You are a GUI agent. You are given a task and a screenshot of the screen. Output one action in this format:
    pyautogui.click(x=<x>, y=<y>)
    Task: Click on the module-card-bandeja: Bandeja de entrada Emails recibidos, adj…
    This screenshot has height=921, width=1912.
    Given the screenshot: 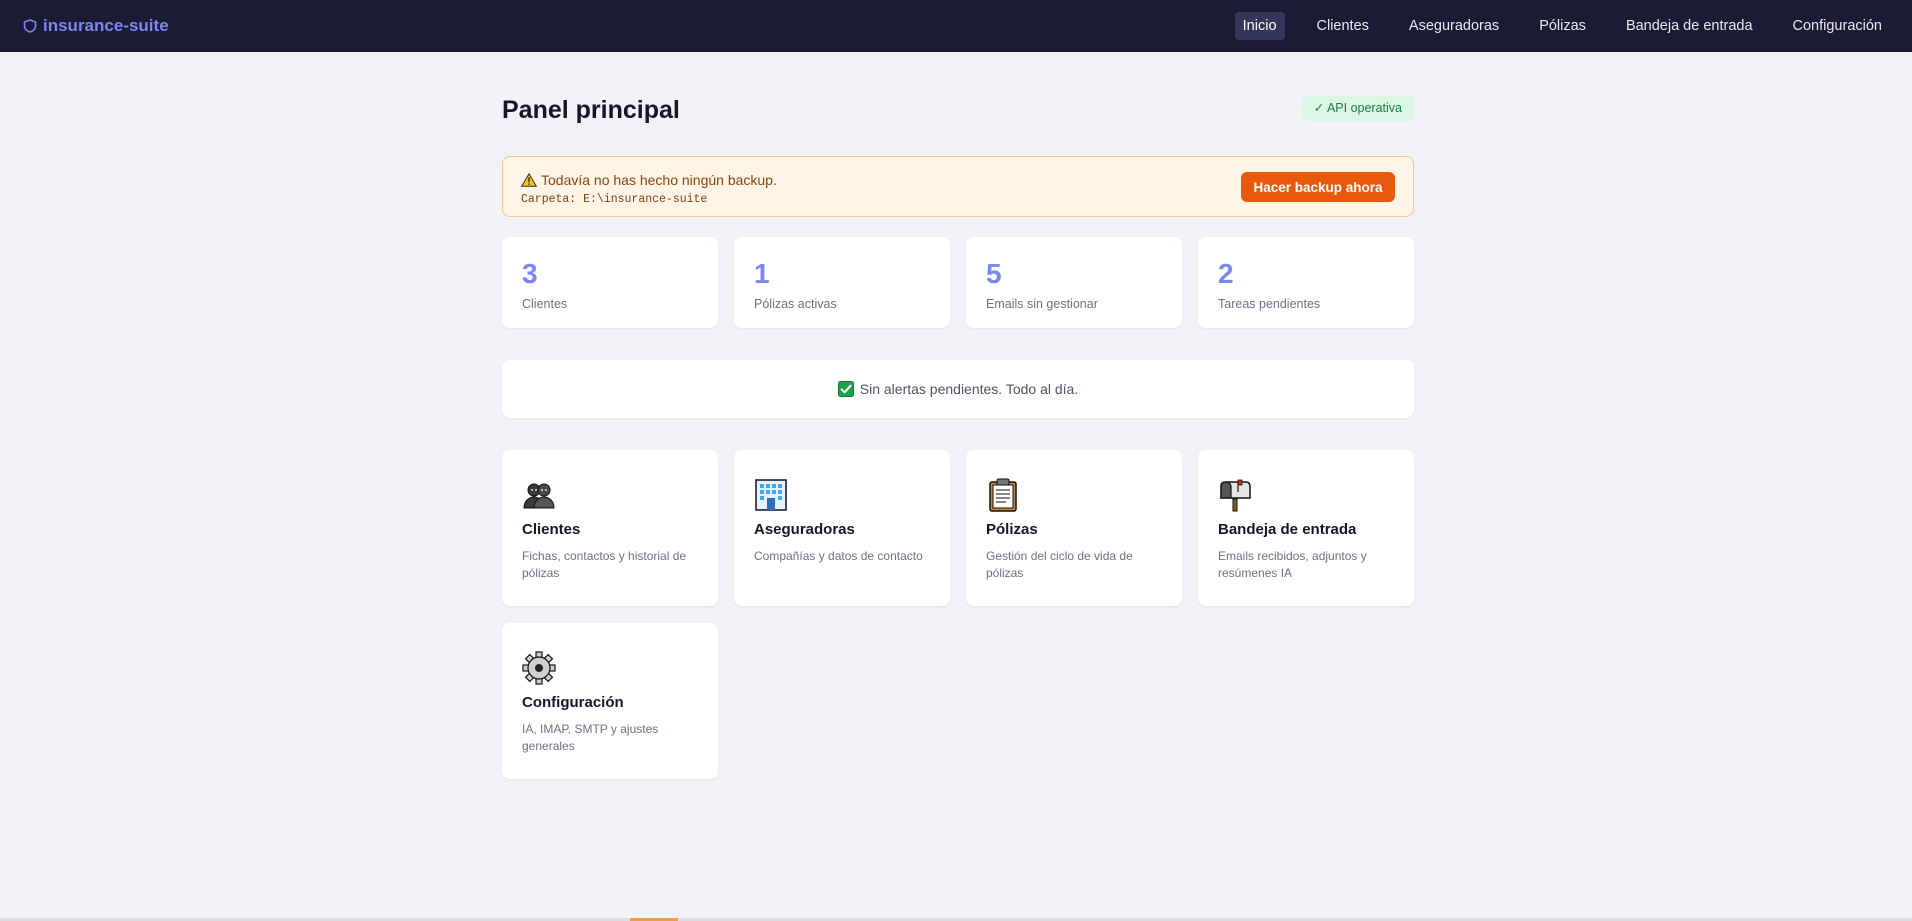 What is the action you would take?
    pyautogui.click(x=1306, y=528)
    